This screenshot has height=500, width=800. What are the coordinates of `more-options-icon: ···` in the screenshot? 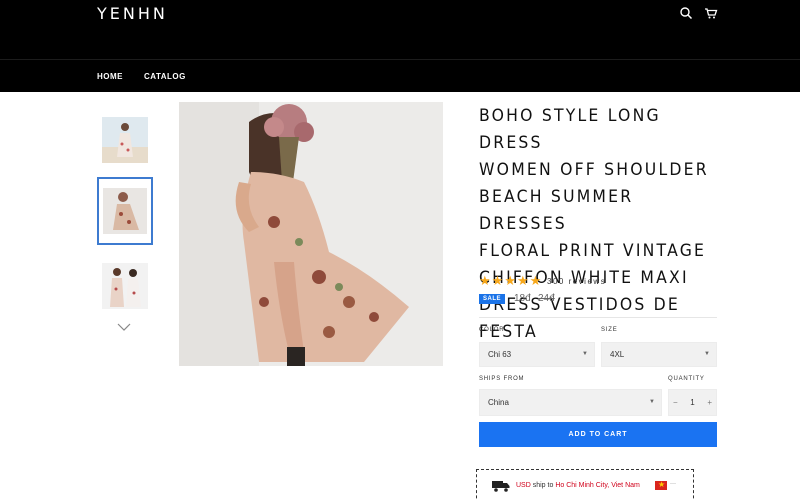 It's located at (673, 484).